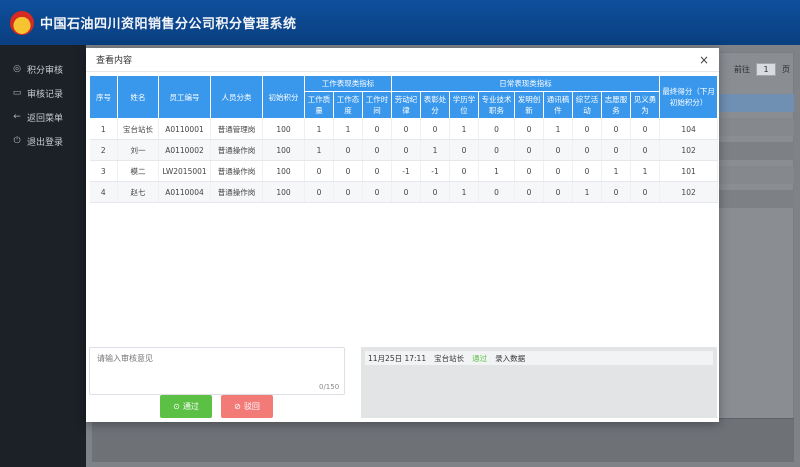 Image resolution: width=800 pixels, height=467 pixels. Describe the element at coordinates (435, 150) in the screenshot. I see `cell-reward: 1` at that location.